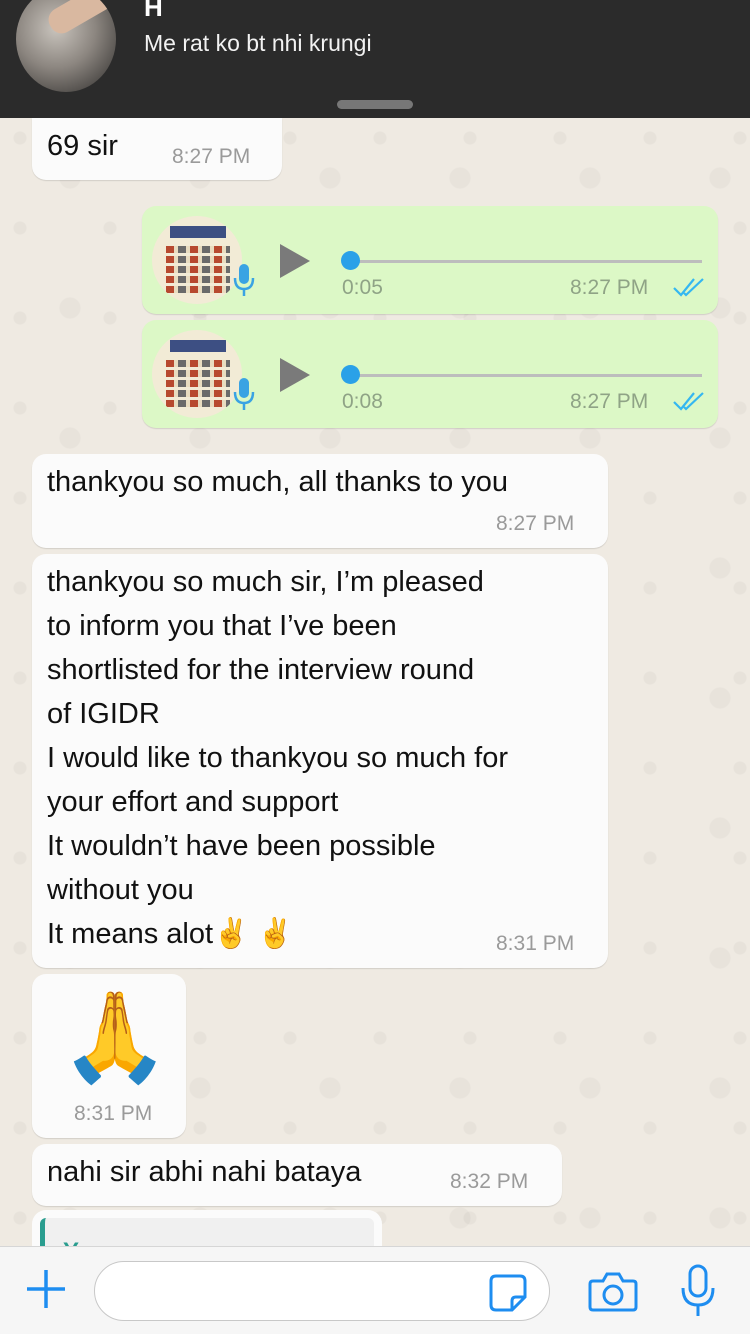  Describe the element at coordinates (489, 1181) in the screenshot. I see `message-time: 8:32 PM` at that location.